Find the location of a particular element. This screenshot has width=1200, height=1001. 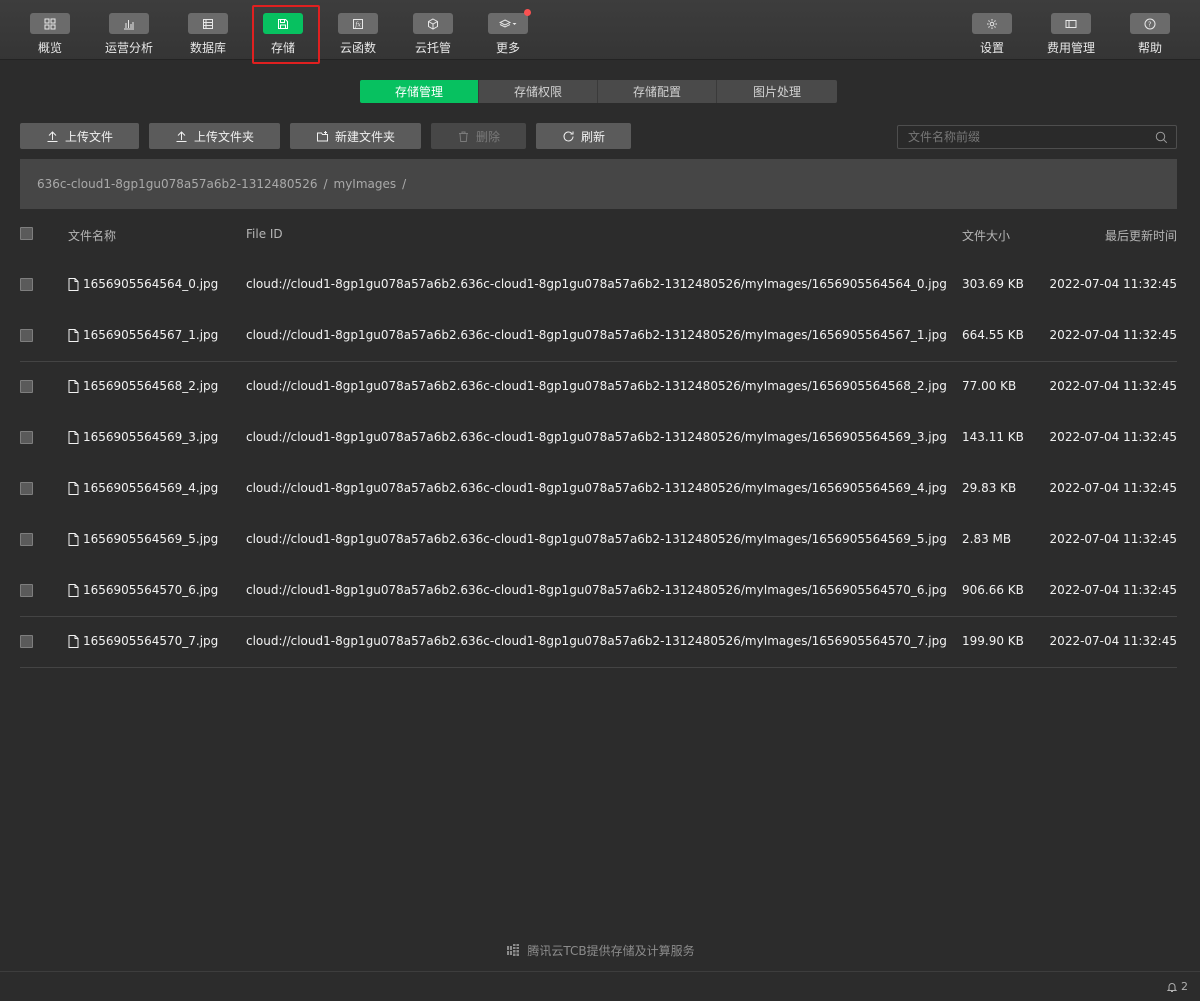

file-size-cell: 199.90 KB is located at coordinates (993, 641).